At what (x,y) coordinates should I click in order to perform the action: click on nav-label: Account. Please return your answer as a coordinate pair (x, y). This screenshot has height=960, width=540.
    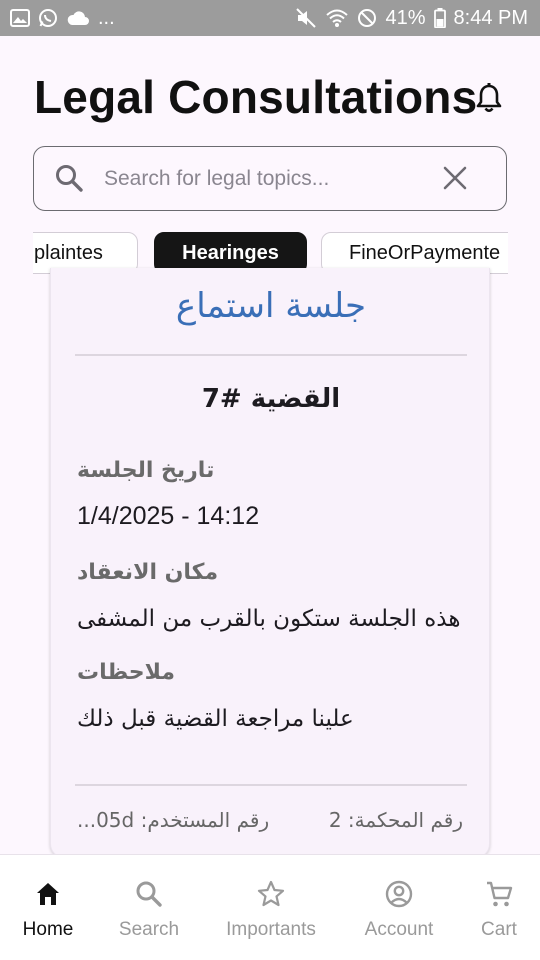
    Looking at the image, I should click on (399, 929).